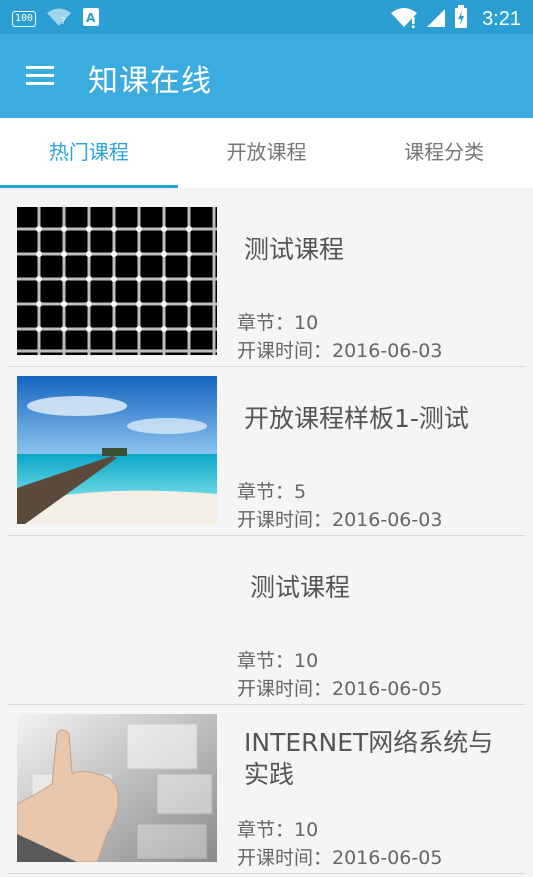 The width and height of the screenshot is (533, 877). Describe the element at coordinates (461, 19) in the screenshot. I see `battery-charging-icon` at that location.